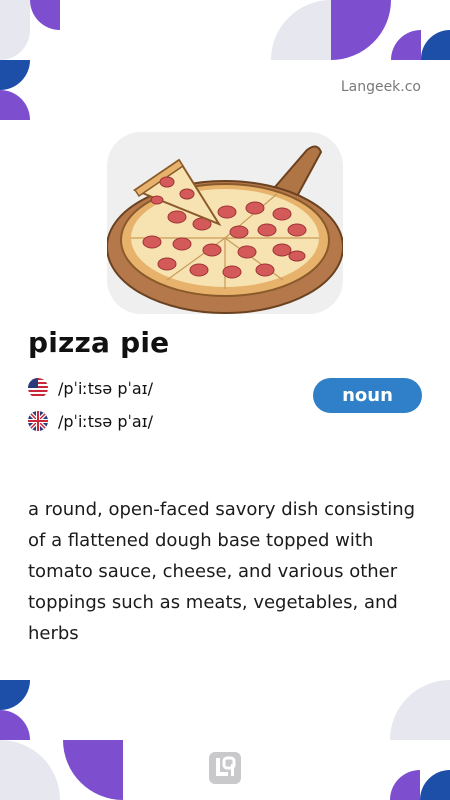 The width and height of the screenshot is (450, 800). Describe the element at coordinates (367, 395) in the screenshot. I see `part-of-speech-badge: noun` at that location.